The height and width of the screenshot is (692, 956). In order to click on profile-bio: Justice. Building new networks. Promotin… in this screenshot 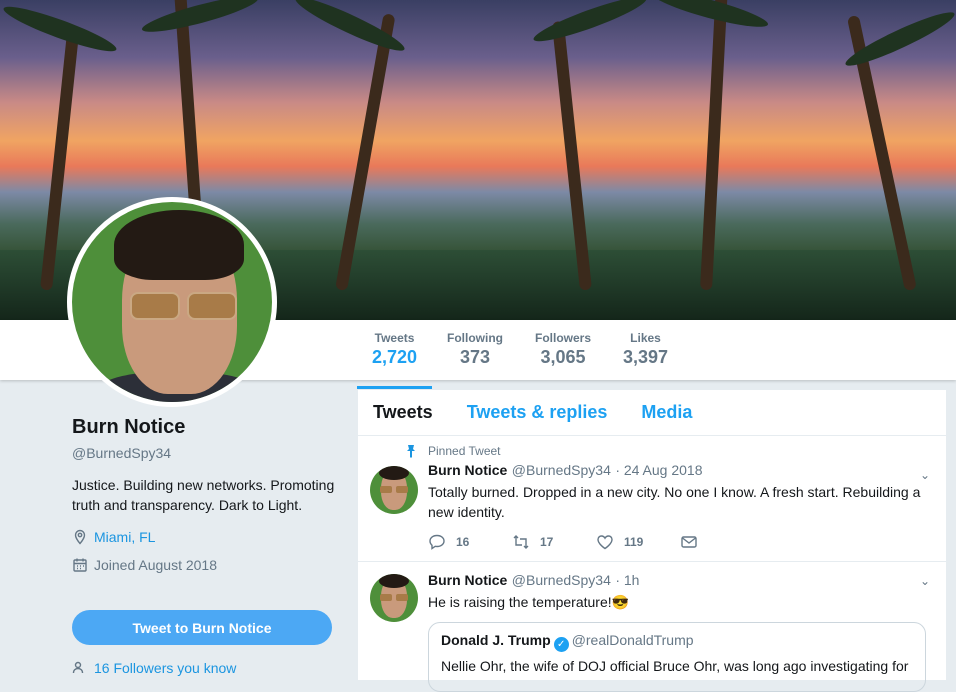, I will do `click(203, 495)`.